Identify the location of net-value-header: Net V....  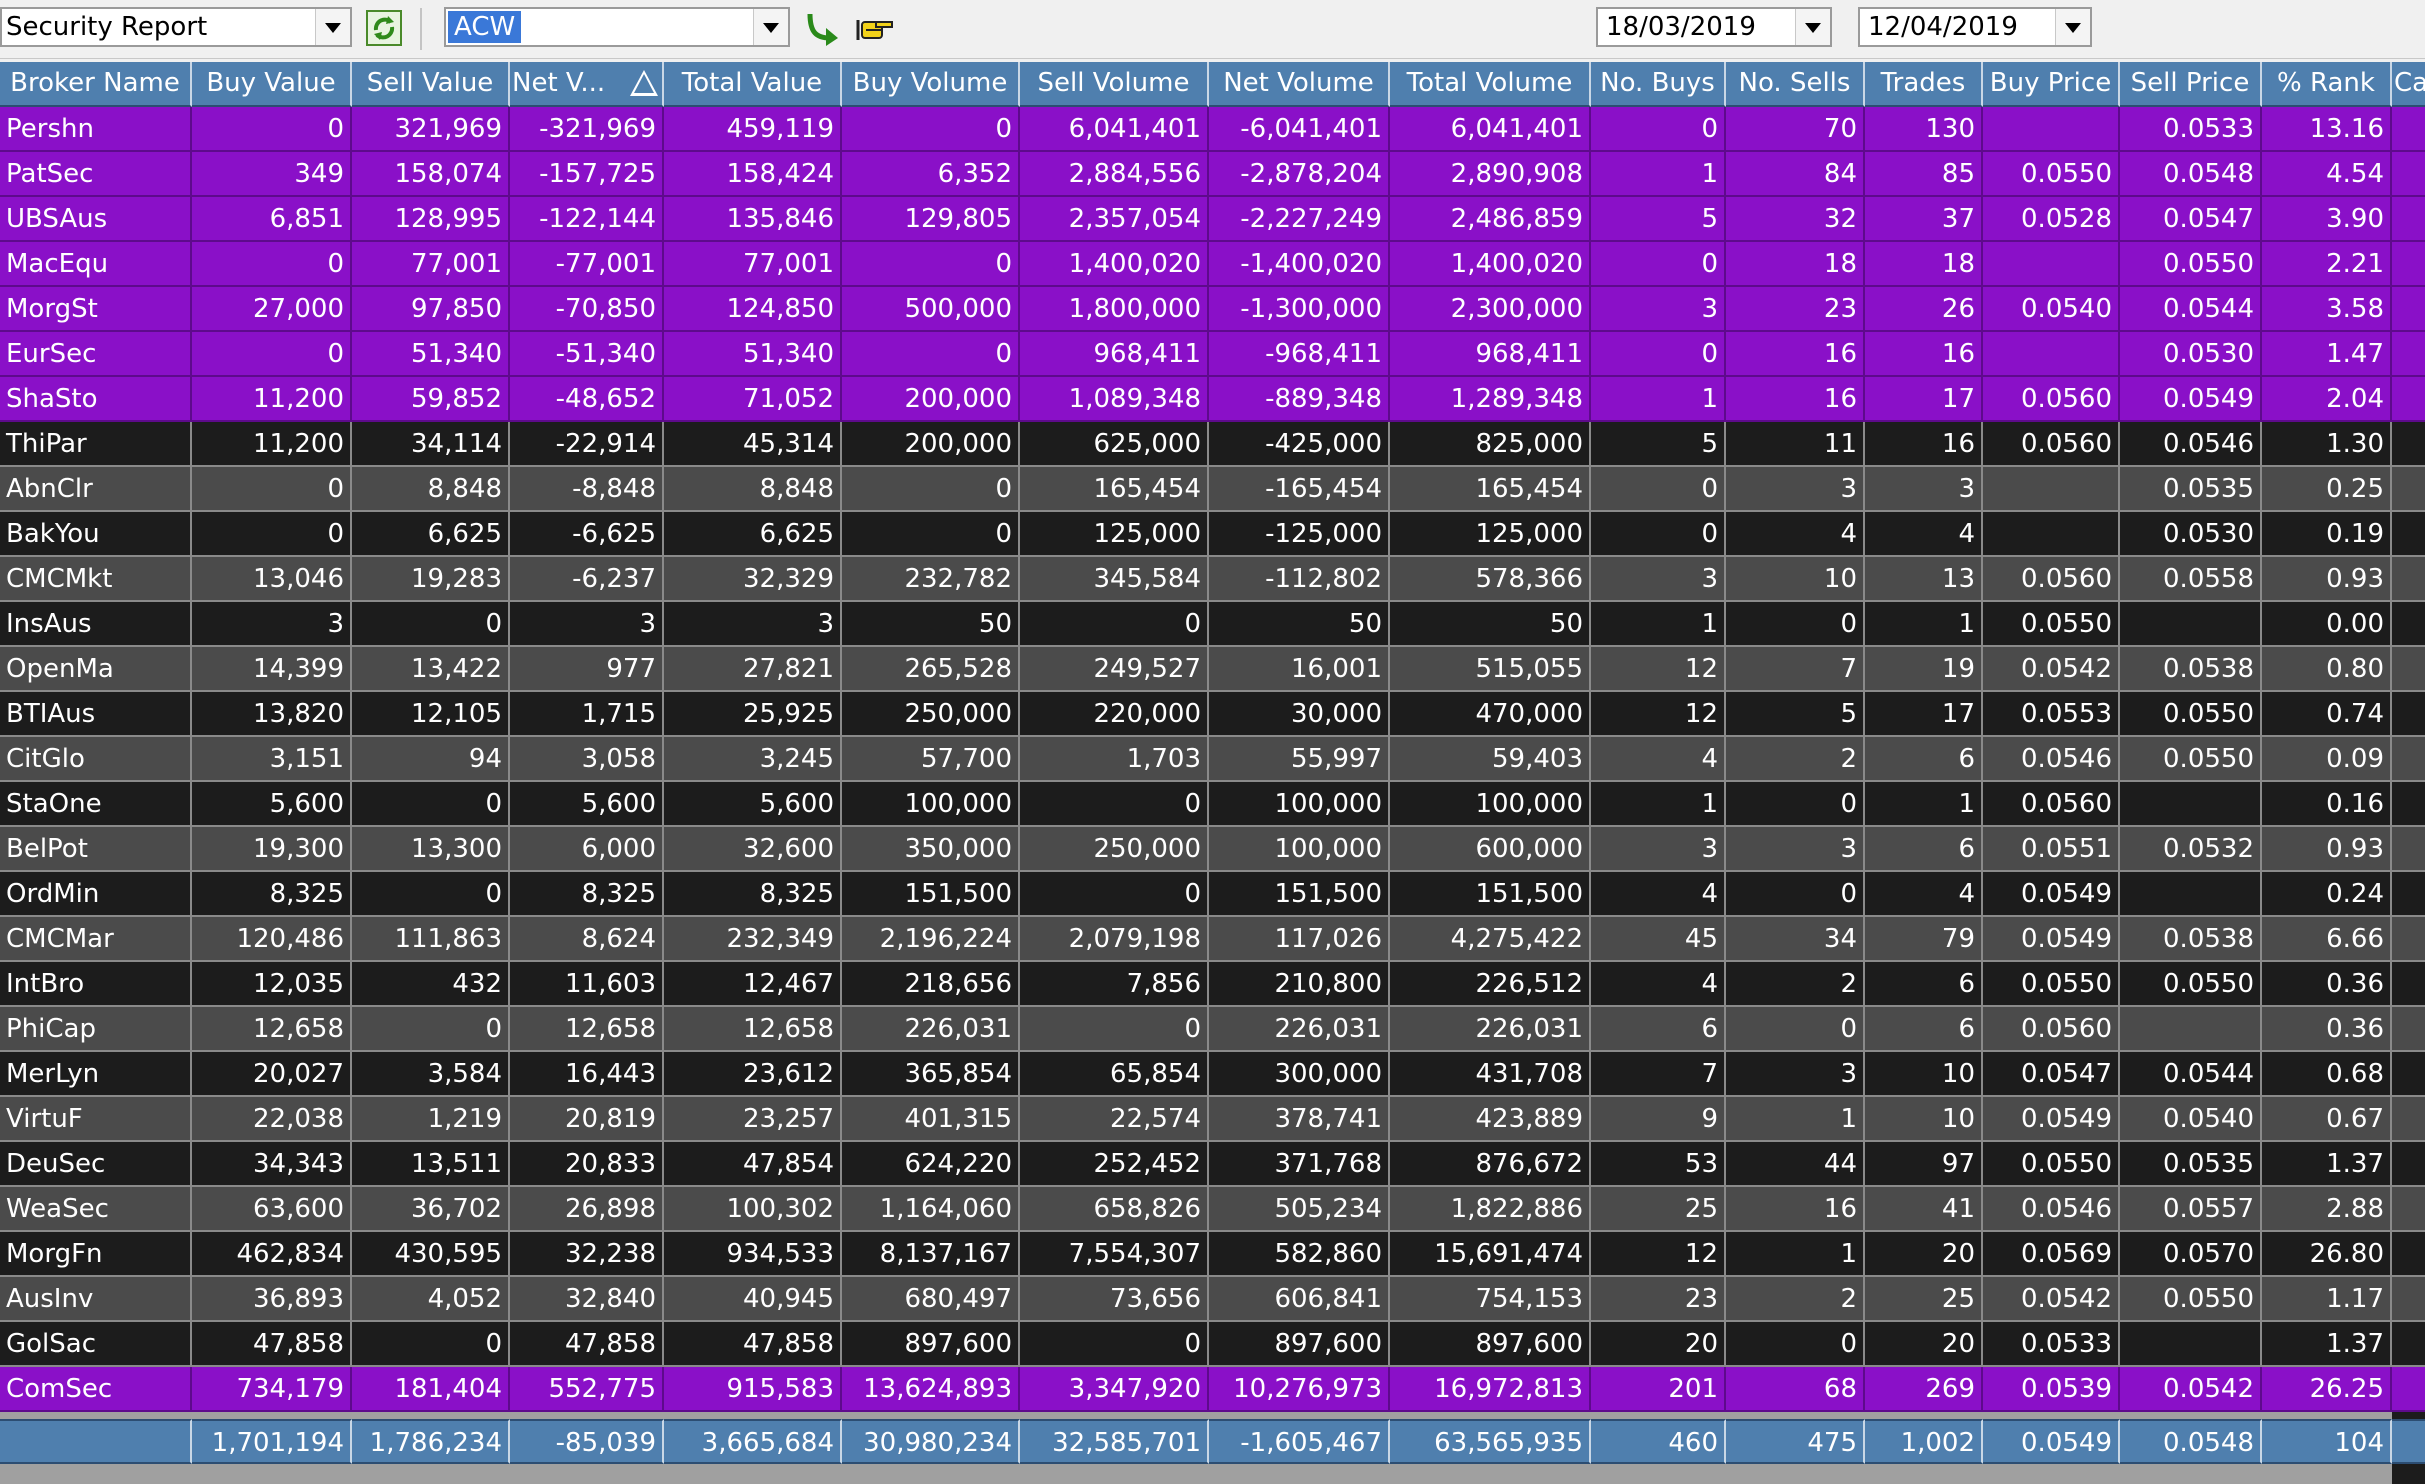
(587, 84).